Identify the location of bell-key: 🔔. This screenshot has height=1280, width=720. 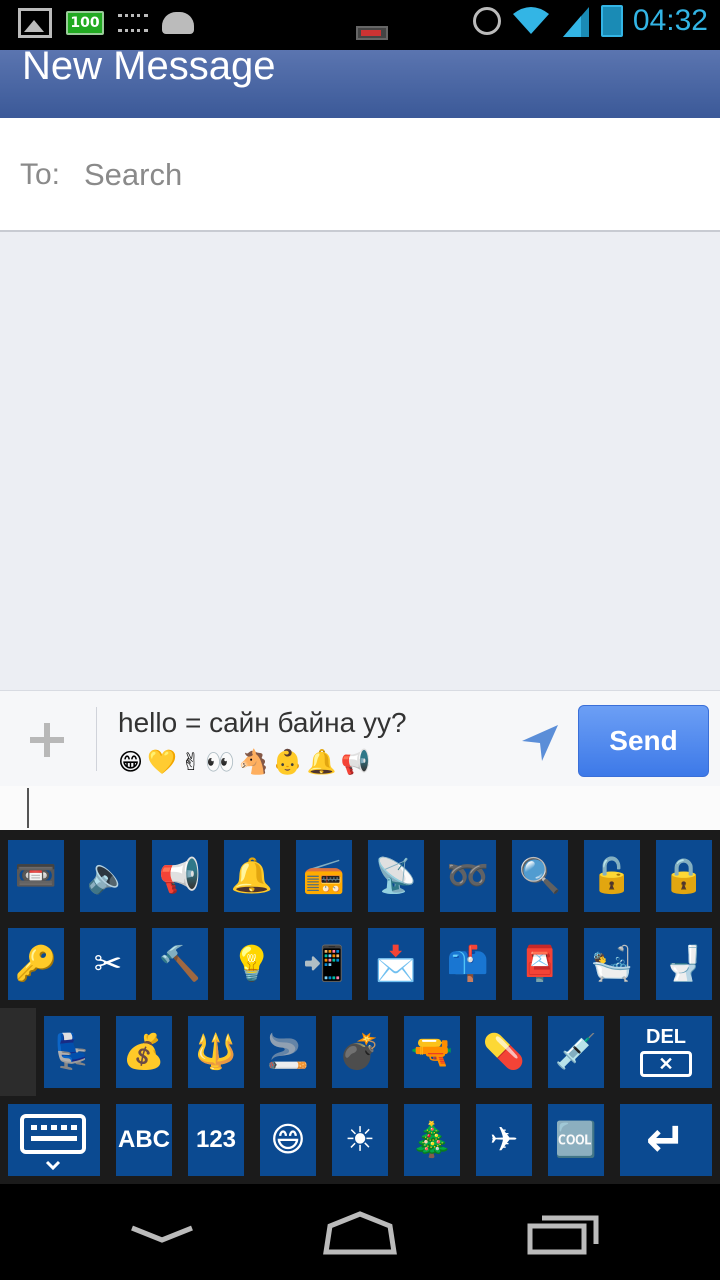
(252, 876).